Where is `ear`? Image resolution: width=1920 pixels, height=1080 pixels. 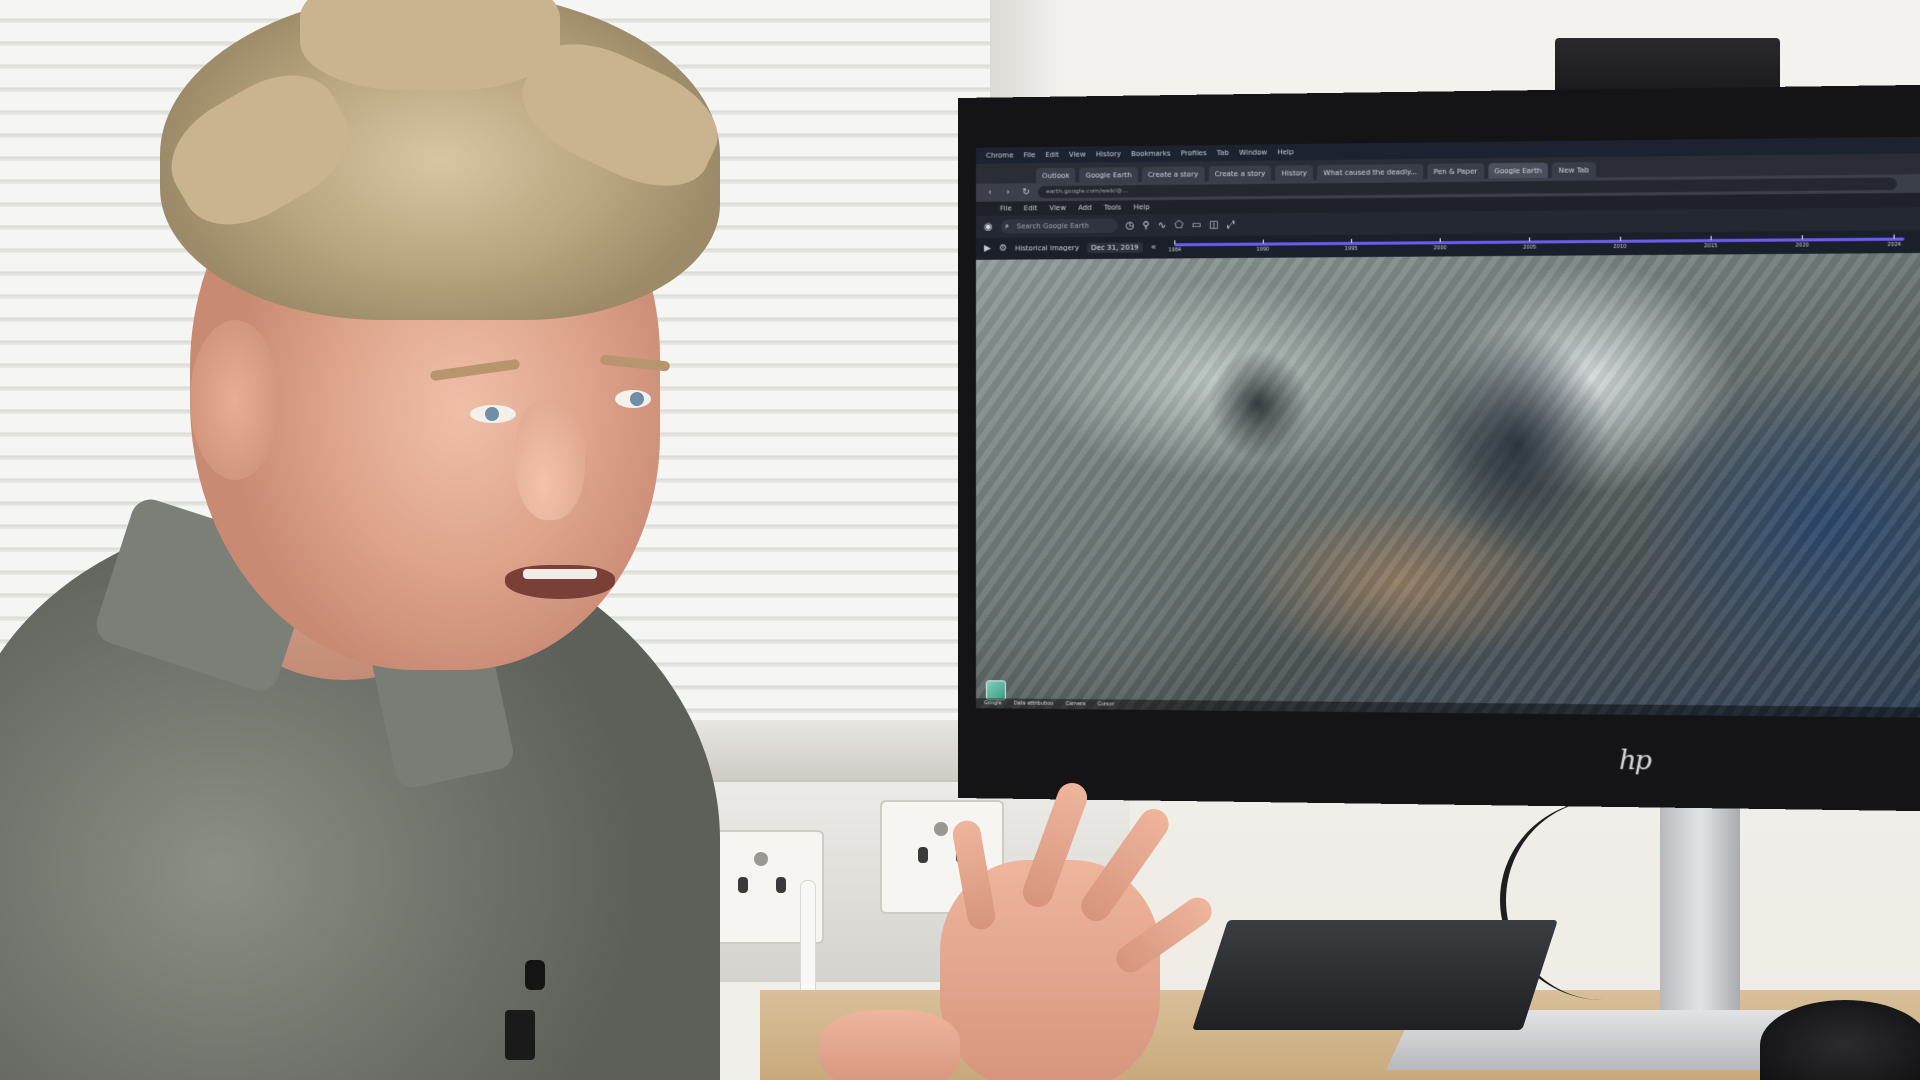 ear is located at coordinates (235, 400).